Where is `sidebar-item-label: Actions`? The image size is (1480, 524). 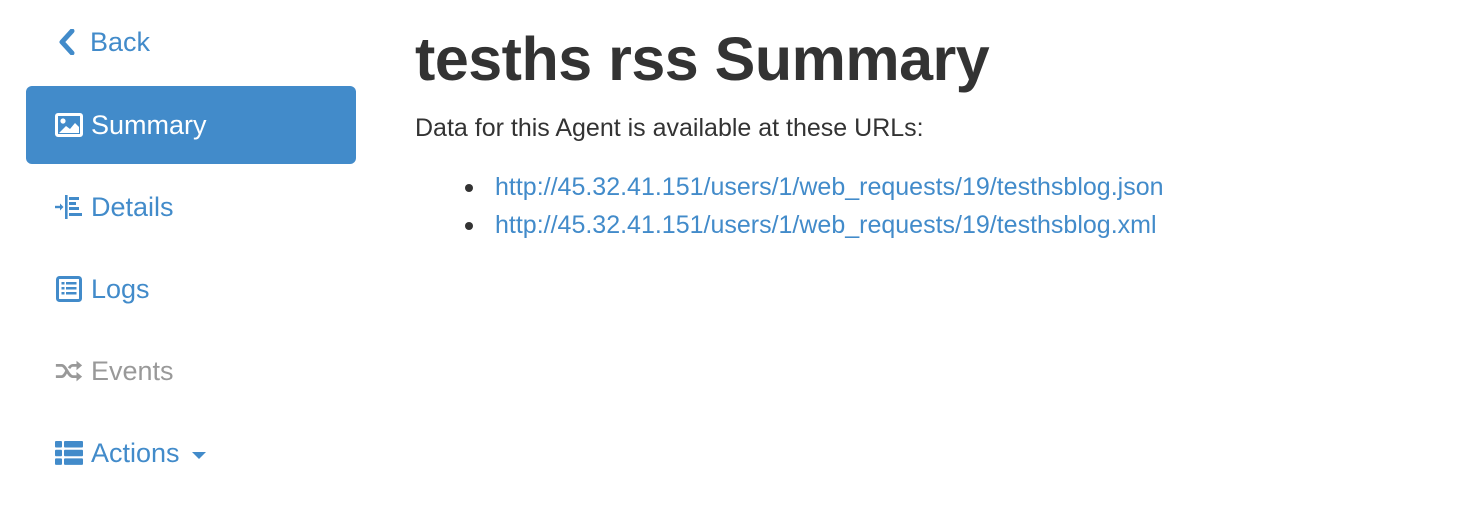 sidebar-item-label: Actions is located at coordinates (135, 452).